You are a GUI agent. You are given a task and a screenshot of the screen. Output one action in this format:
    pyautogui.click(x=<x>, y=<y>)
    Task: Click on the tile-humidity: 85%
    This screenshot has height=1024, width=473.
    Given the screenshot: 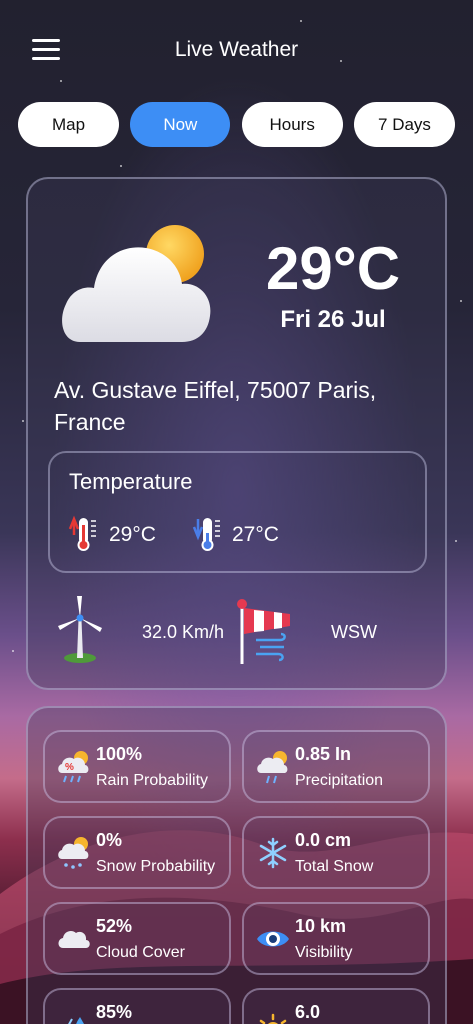 What is the action you would take?
    pyautogui.click(x=137, y=1006)
    